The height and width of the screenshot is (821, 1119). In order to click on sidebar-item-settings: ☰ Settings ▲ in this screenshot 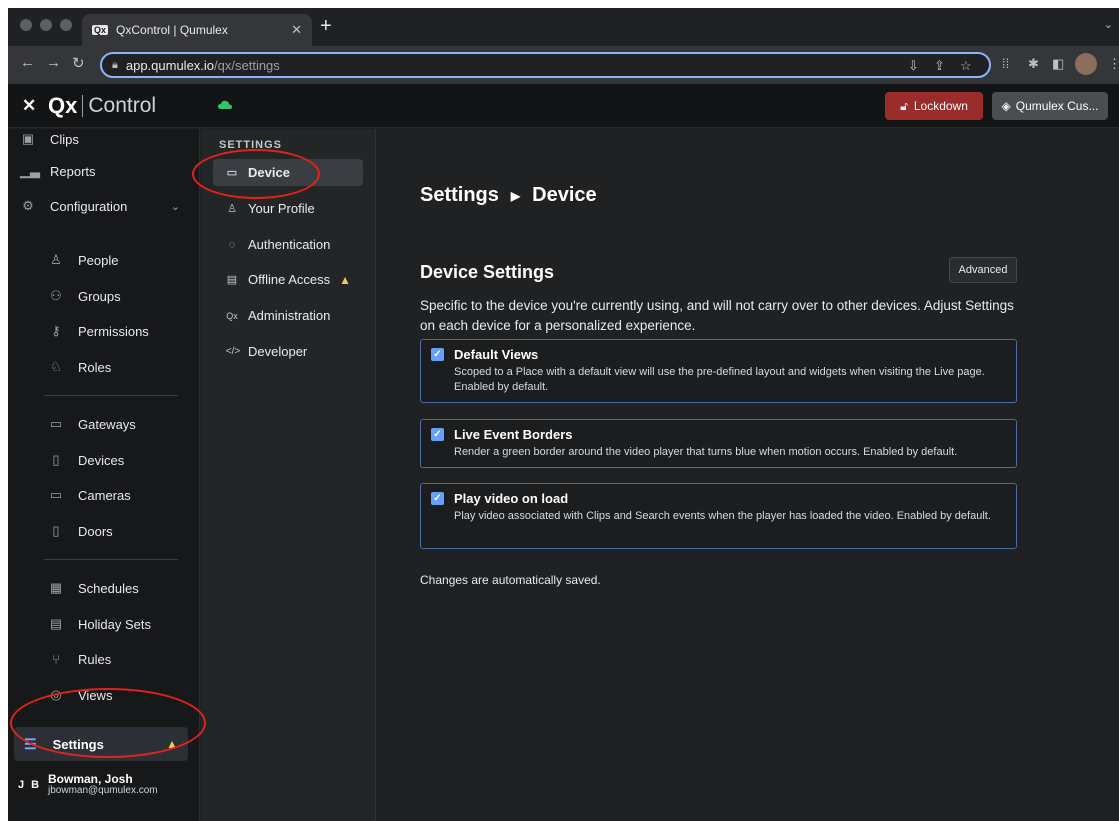, I will do `click(101, 744)`.